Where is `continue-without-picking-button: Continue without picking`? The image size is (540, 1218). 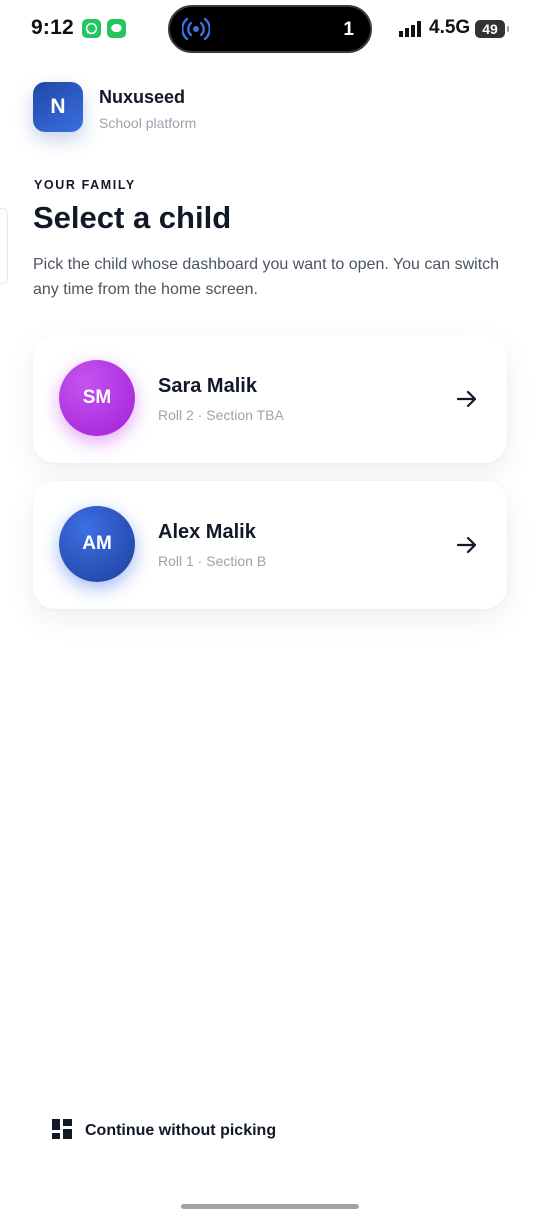 continue-without-picking-button: Continue without picking is located at coordinates (164, 1131).